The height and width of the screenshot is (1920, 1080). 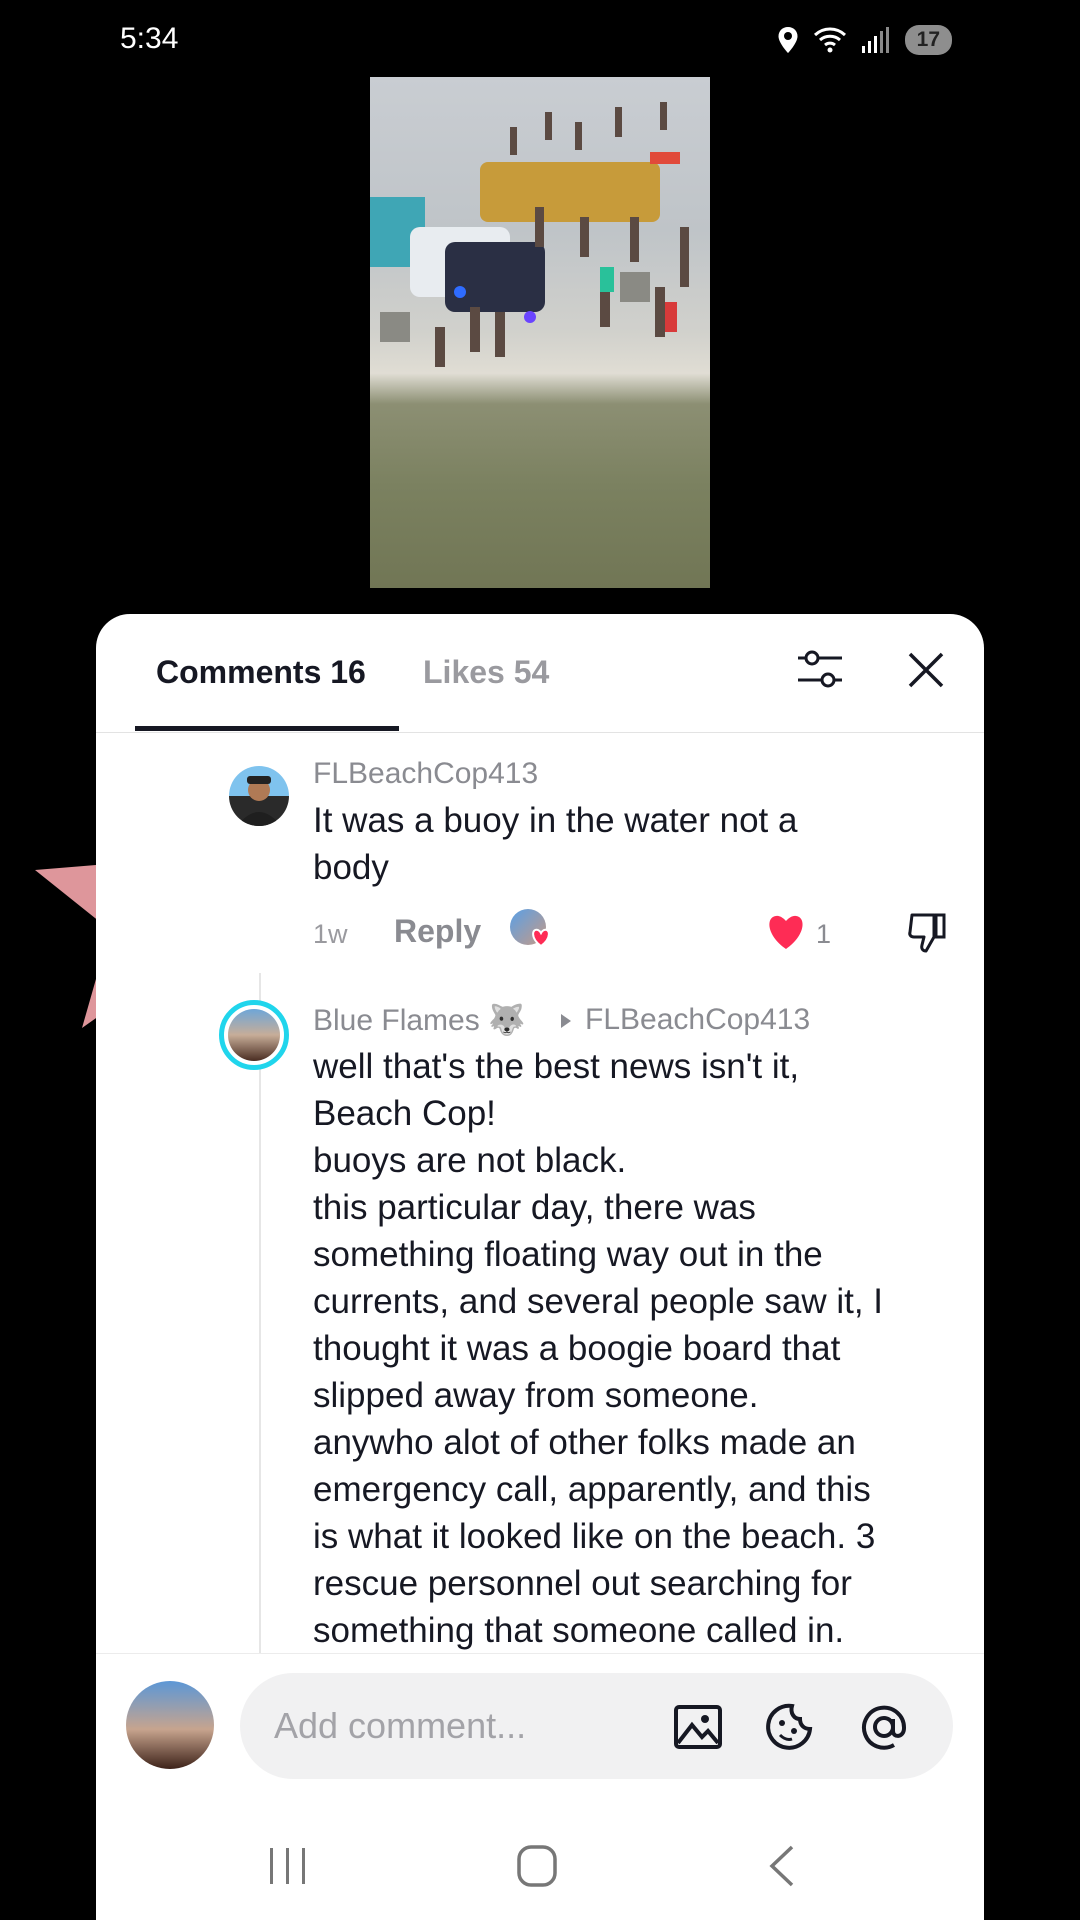 I want to click on signal-icon, so click(x=875, y=40).